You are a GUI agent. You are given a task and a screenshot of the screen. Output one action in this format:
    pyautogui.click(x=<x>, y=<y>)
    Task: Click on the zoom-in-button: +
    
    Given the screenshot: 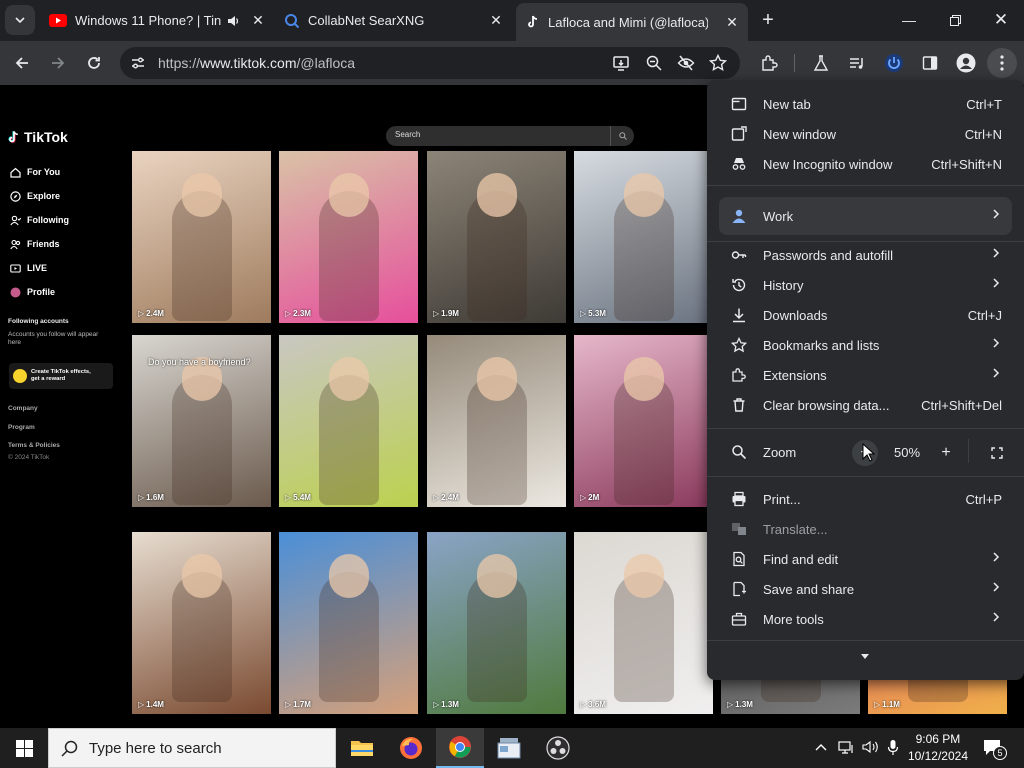 What is the action you would take?
    pyautogui.click(x=946, y=453)
    